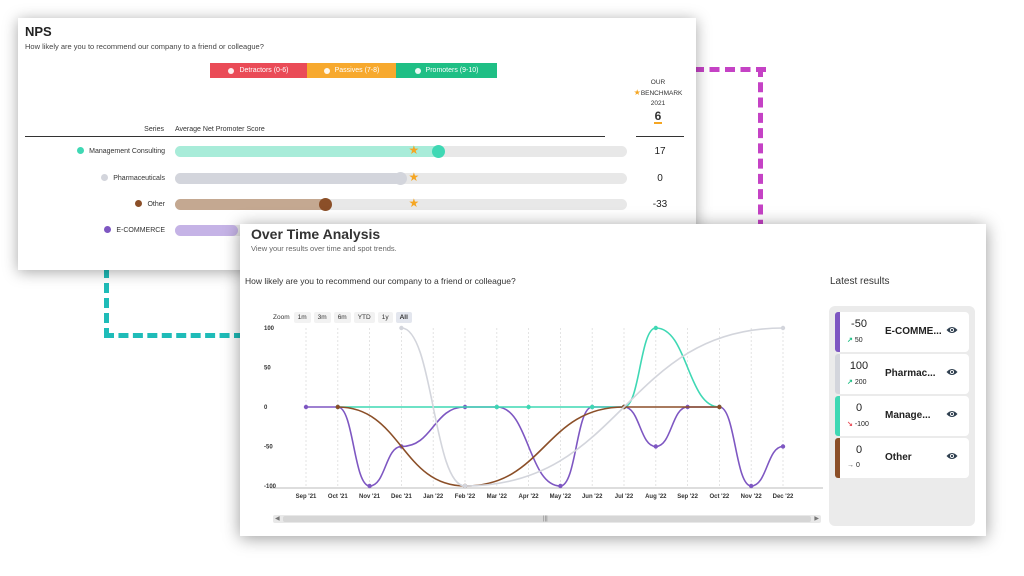 The height and width of the screenshot is (576, 1024). I want to click on benchmark-value: 6, so click(658, 116).